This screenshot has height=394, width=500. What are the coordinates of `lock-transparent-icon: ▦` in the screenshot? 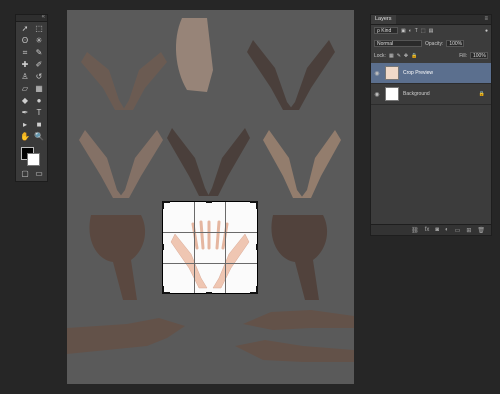 It's located at (391, 56).